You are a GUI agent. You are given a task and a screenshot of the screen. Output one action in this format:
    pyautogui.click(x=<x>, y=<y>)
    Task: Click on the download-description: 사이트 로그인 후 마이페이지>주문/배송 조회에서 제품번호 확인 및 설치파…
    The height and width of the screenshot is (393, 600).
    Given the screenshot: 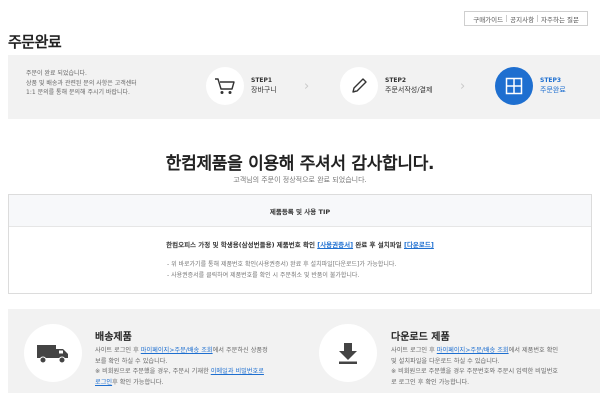 What is the action you would take?
    pyautogui.click(x=474, y=367)
    